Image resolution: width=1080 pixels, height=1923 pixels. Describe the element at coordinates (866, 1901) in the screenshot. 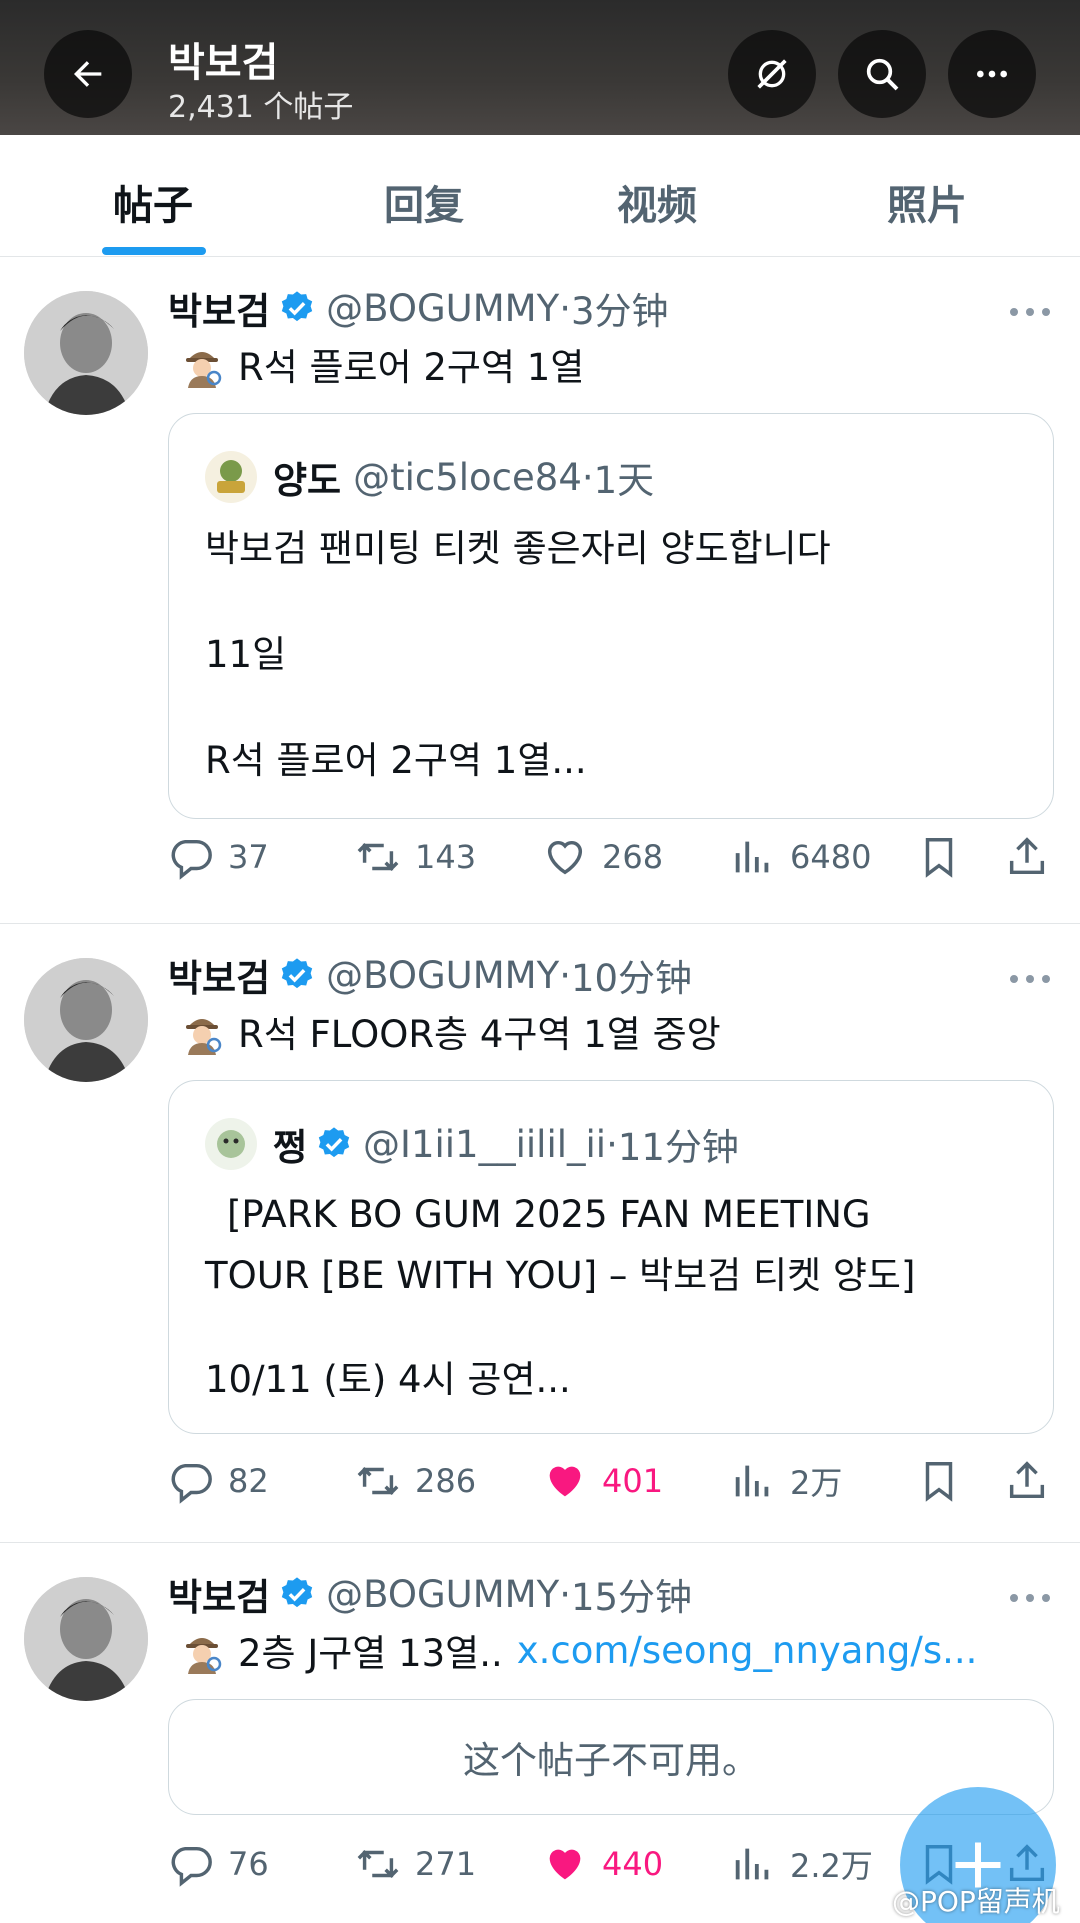

I see `weibo-logo-icon` at that location.